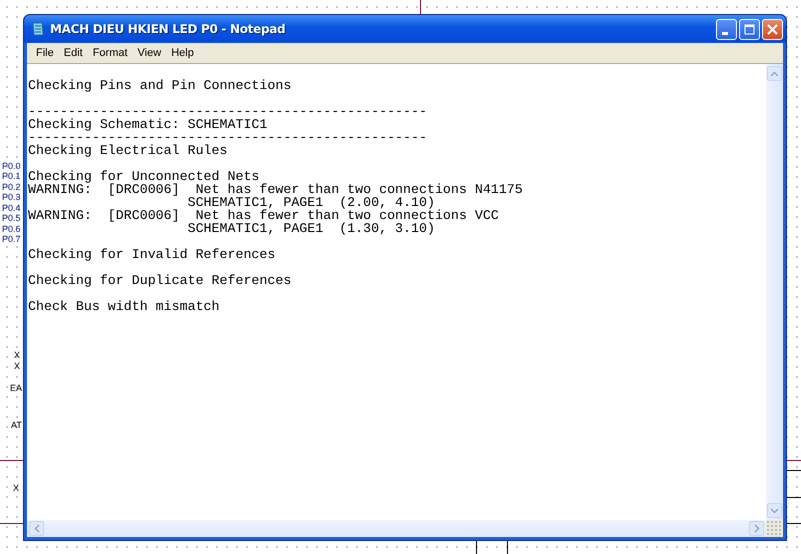  I want to click on vertical-scrollbar, so click(774, 292).